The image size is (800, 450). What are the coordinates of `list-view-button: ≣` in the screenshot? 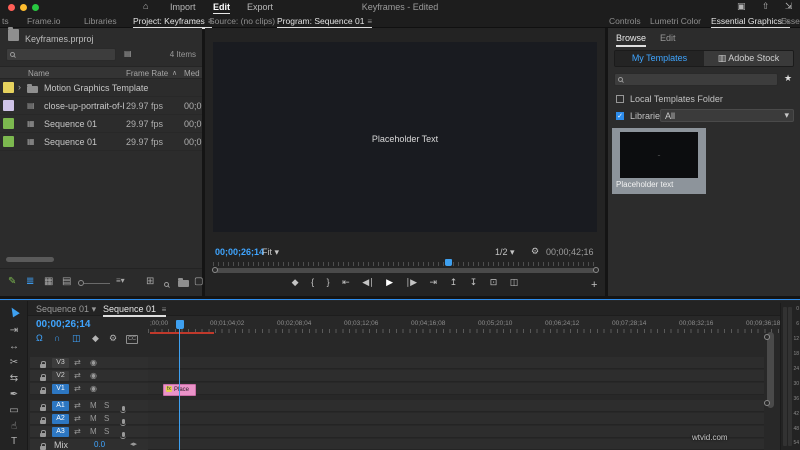 It's located at (30, 281).